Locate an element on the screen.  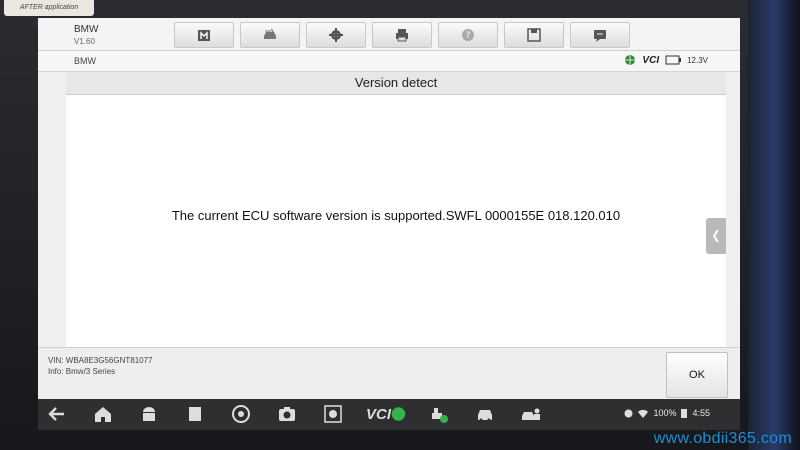
app-version: V1.60 is located at coordinates (84, 41).